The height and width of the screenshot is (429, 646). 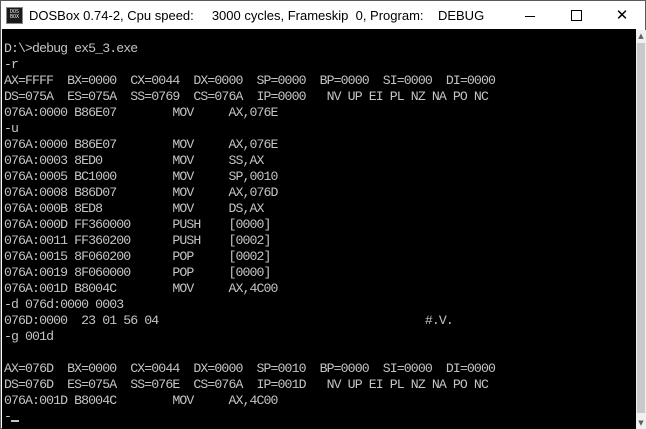 I want to click on console-line: 076A:0008 B86D07 MOV AX,076D, so click(x=141, y=192).